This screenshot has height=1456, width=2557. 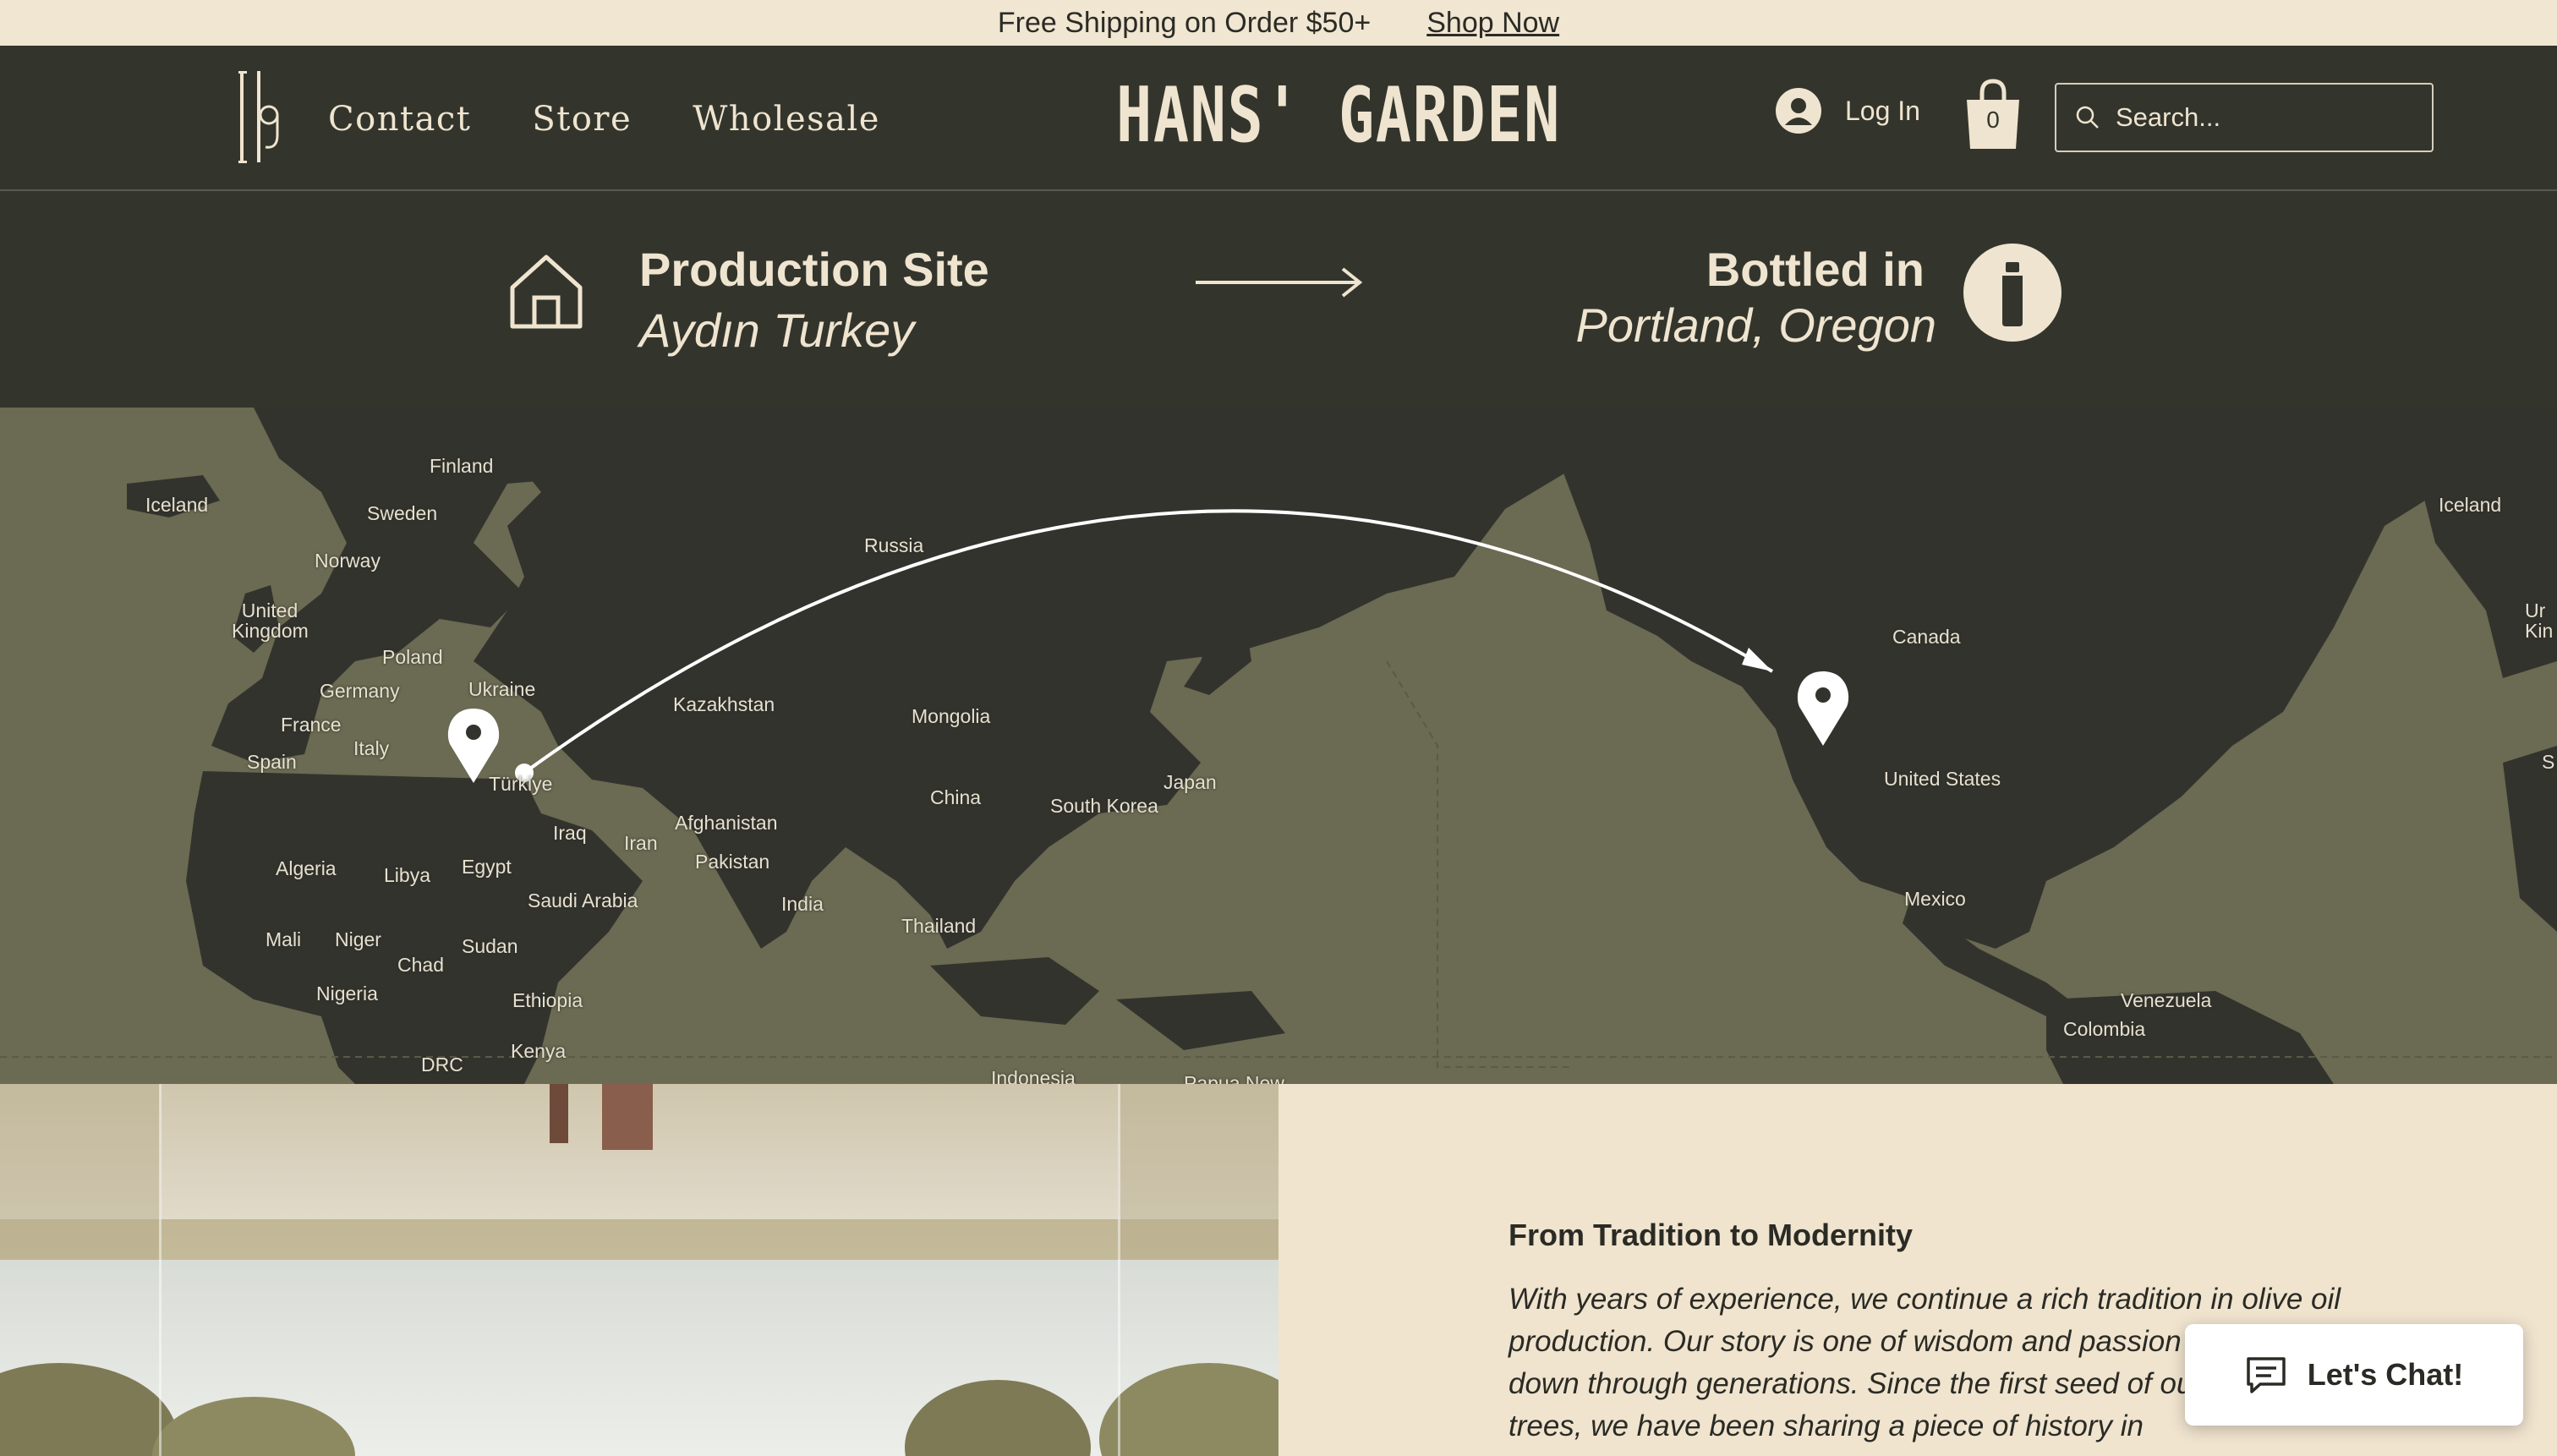 What do you see at coordinates (802, 904) in the screenshot?
I see `map-label: India` at bounding box center [802, 904].